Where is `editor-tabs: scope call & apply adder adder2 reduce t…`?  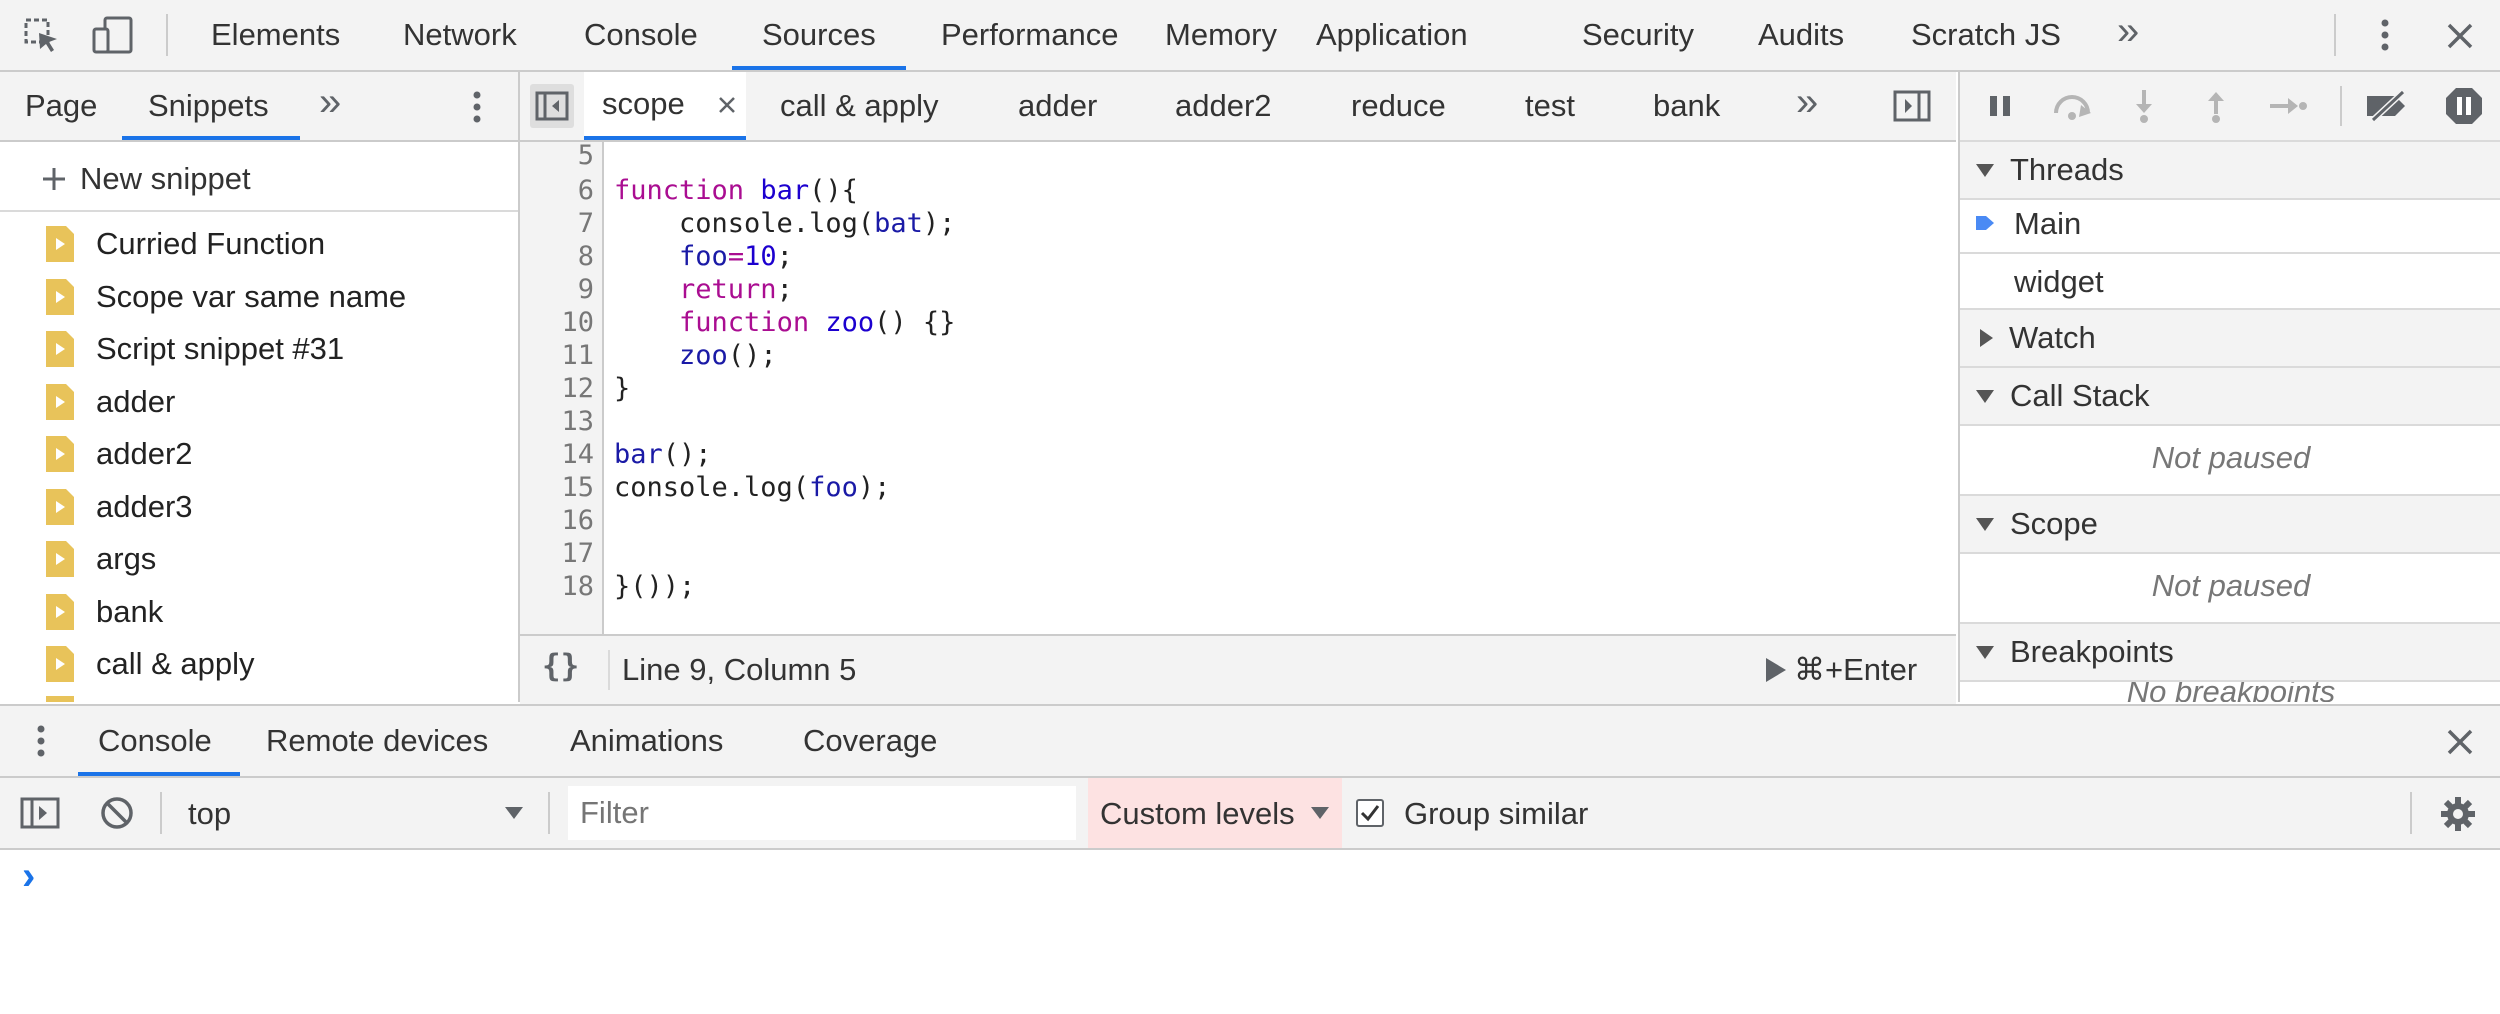
editor-tabs: scope call & apply adder adder2 reduce t… is located at coordinates (1238, 107).